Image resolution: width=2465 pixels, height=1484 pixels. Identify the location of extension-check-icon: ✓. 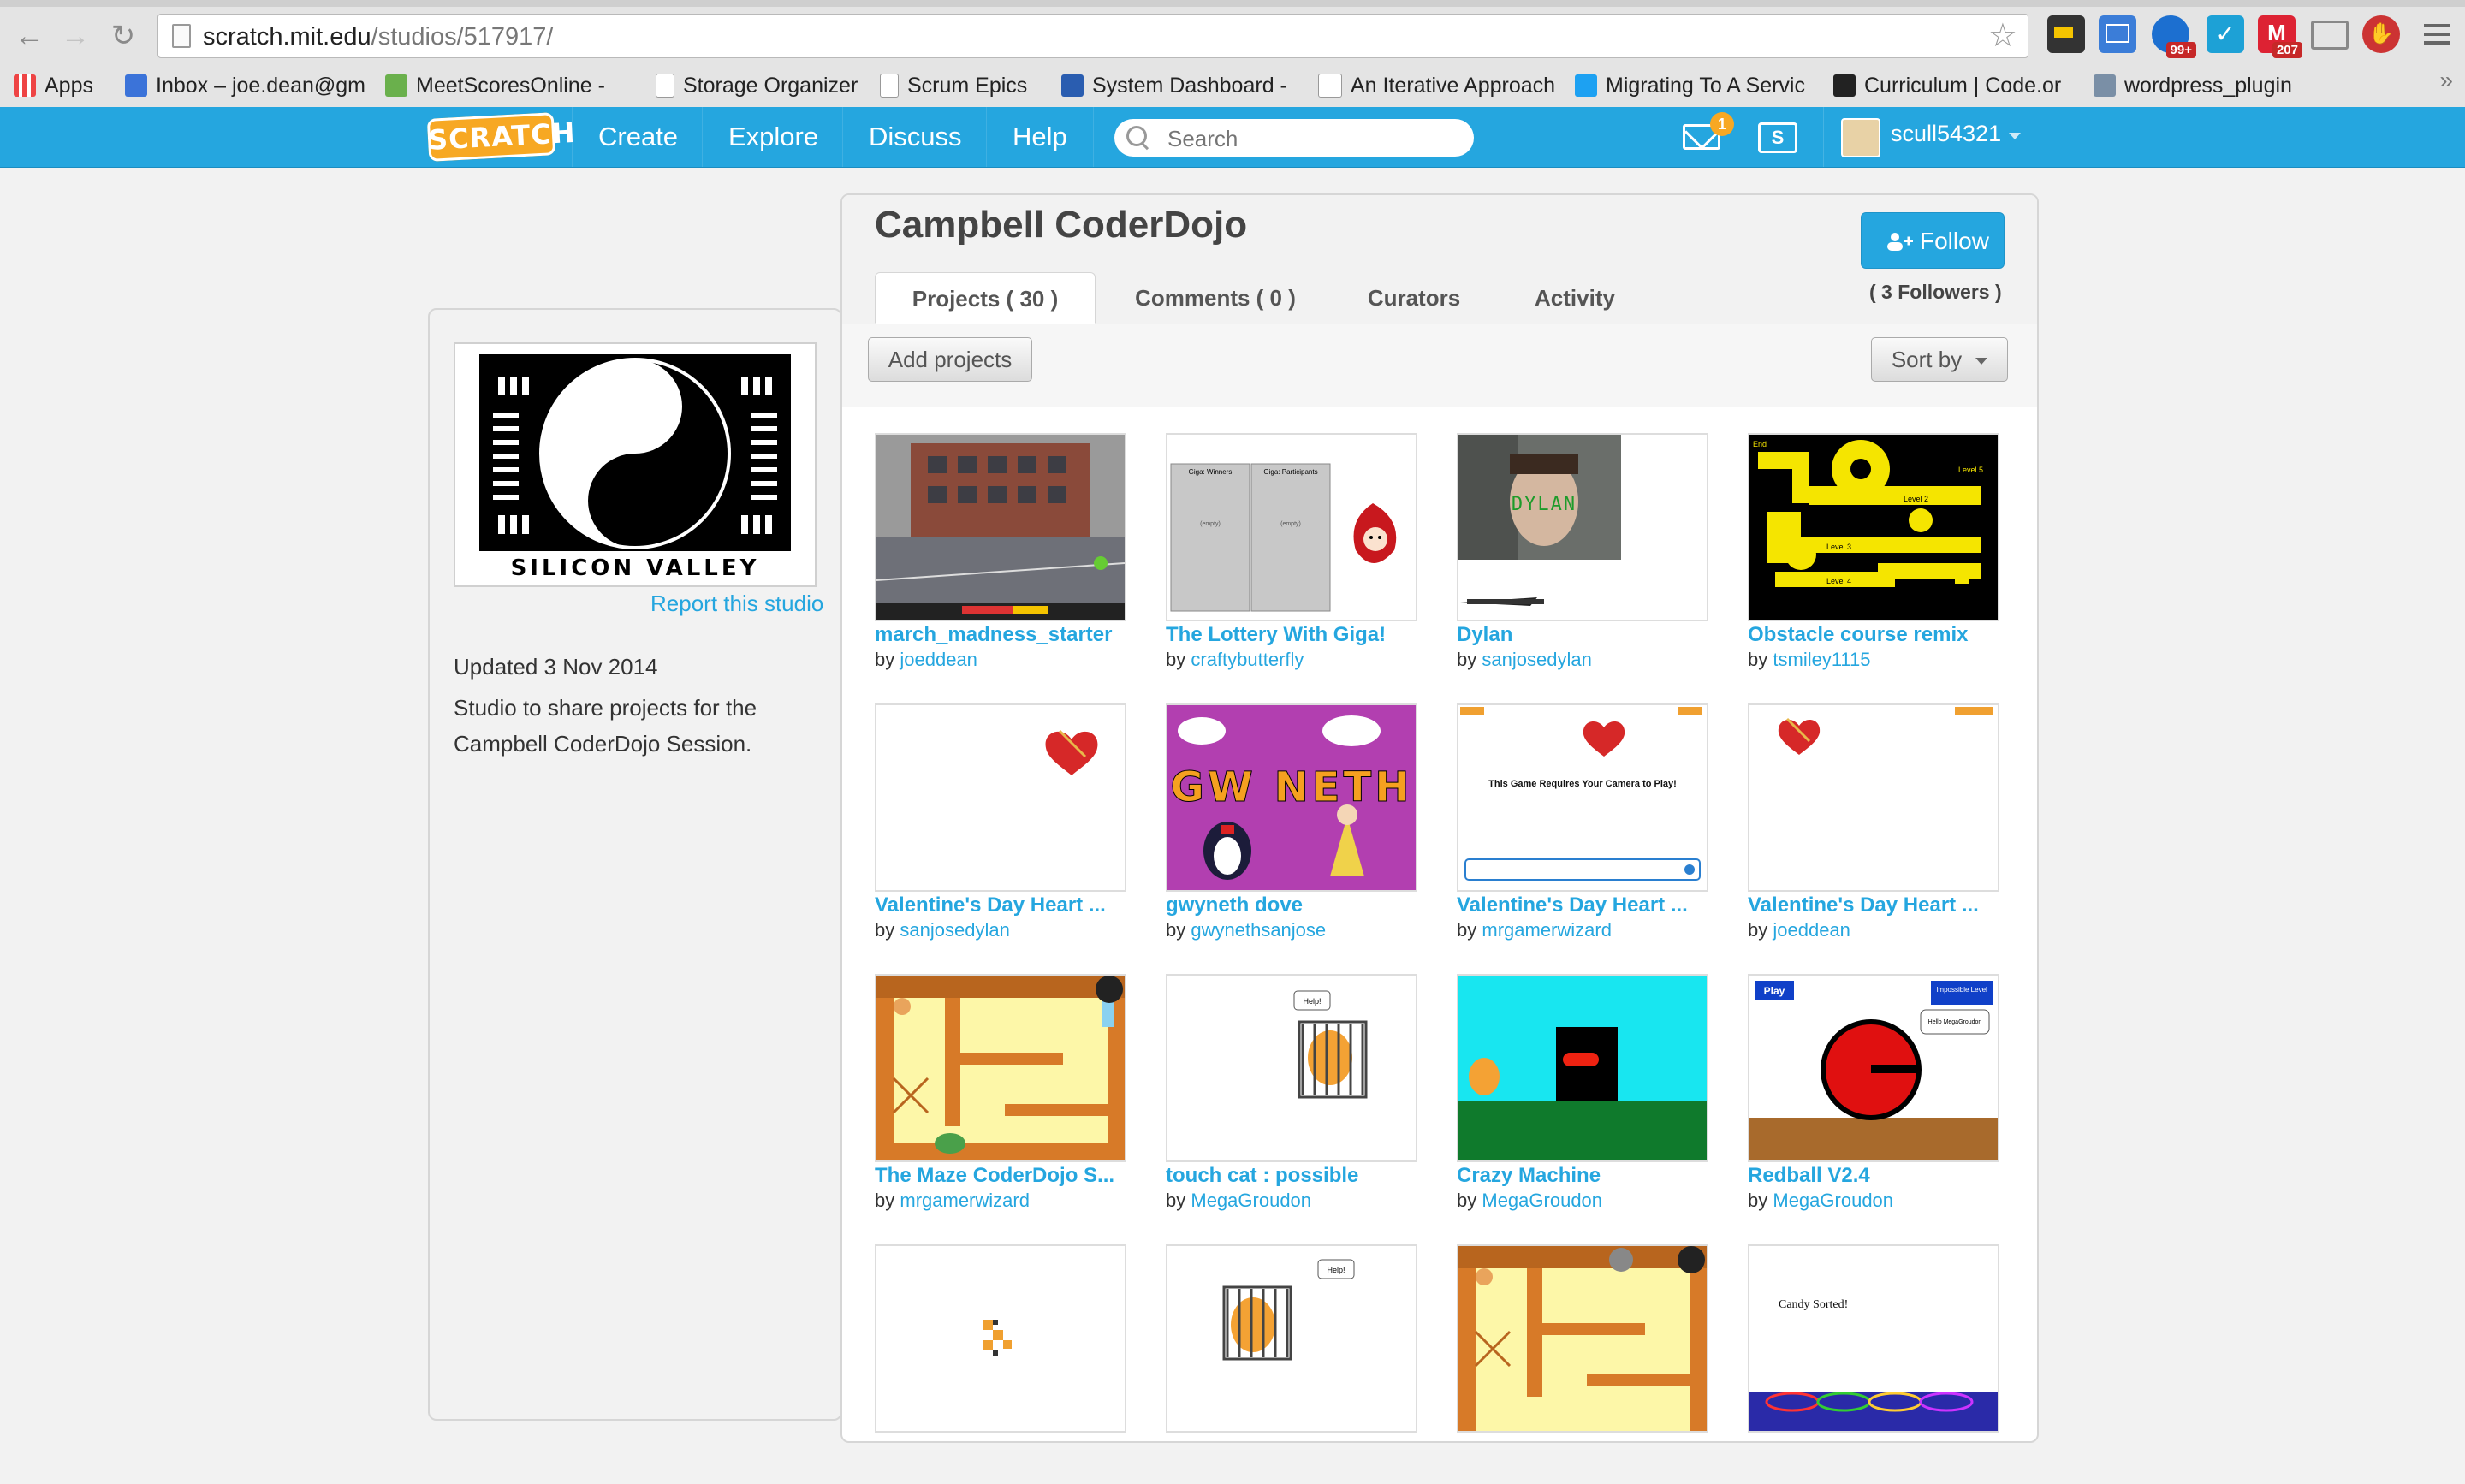
(2225, 34).